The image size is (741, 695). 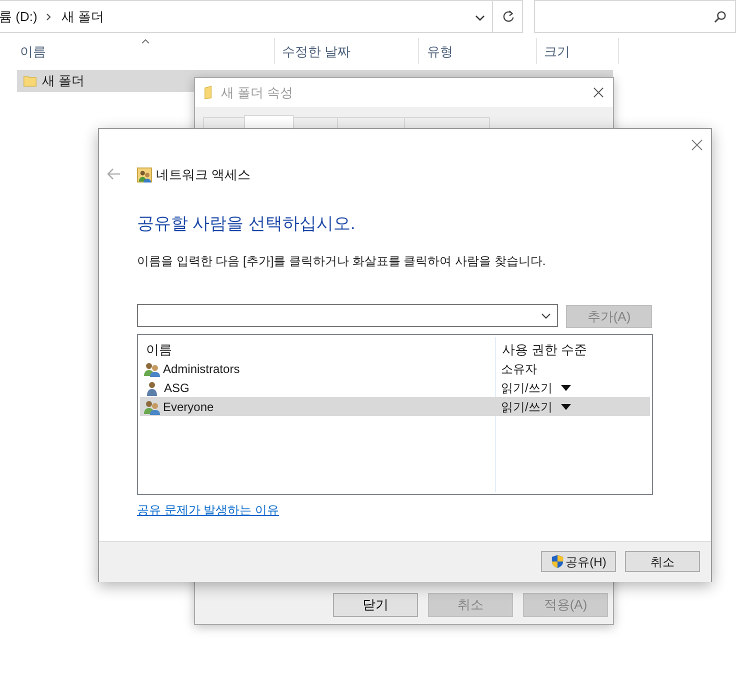 What do you see at coordinates (188, 407) in the screenshot?
I see `user-name: Everyone` at bounding box center [188, 407].